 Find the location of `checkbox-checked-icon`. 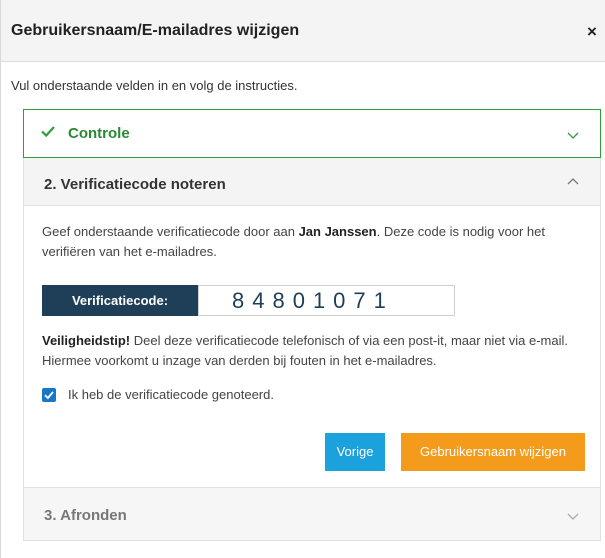

checkbox-checked-icon is located at coordinates (49, 395).